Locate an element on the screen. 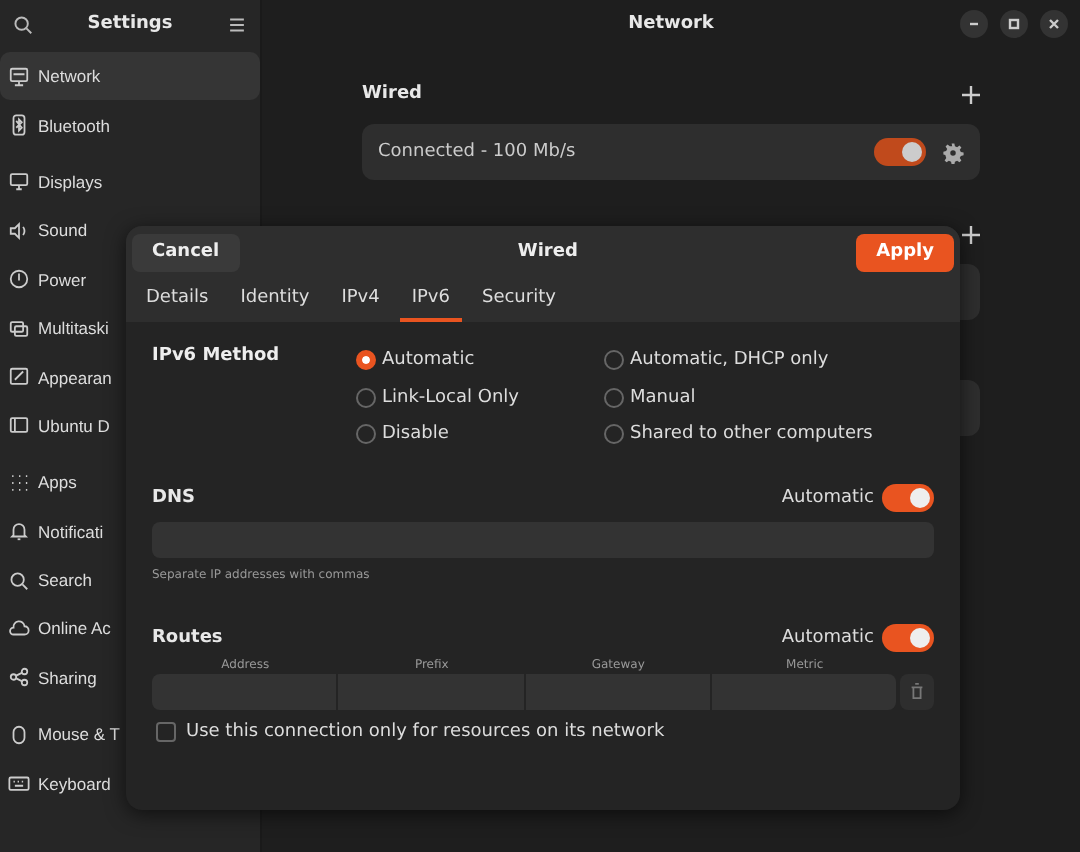  window-title: Network is located at coordinates (671, 24).